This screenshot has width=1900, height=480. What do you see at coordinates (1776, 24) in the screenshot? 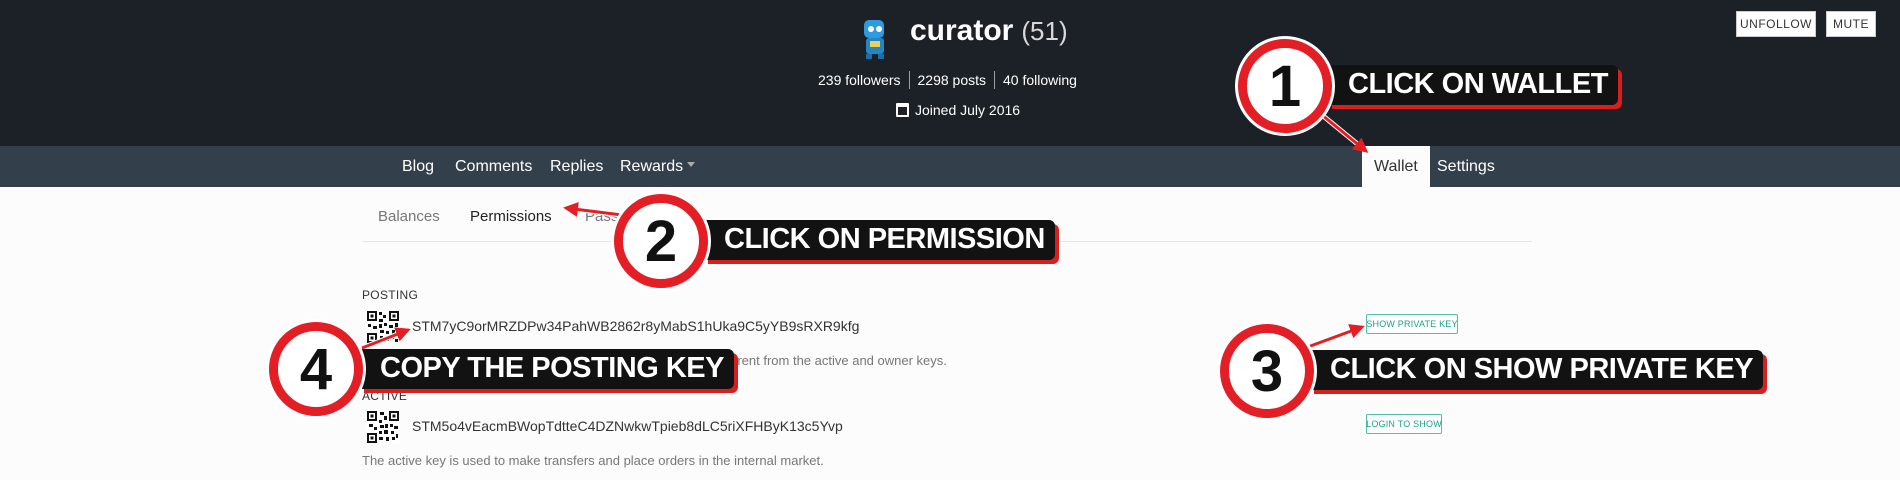
I see `unfollow-button: UNFOLLOW` at bounding box center [1776, 24].